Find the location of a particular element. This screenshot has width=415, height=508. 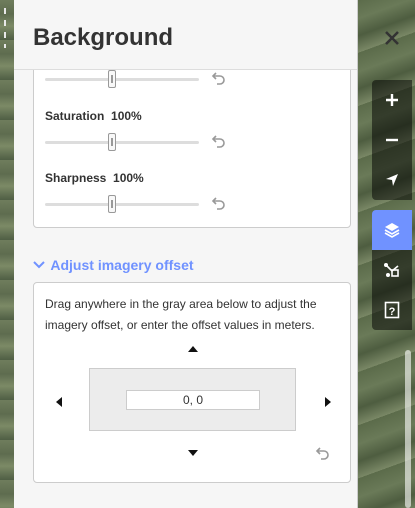

offset-drag-area is located at coordinates (192, 399).